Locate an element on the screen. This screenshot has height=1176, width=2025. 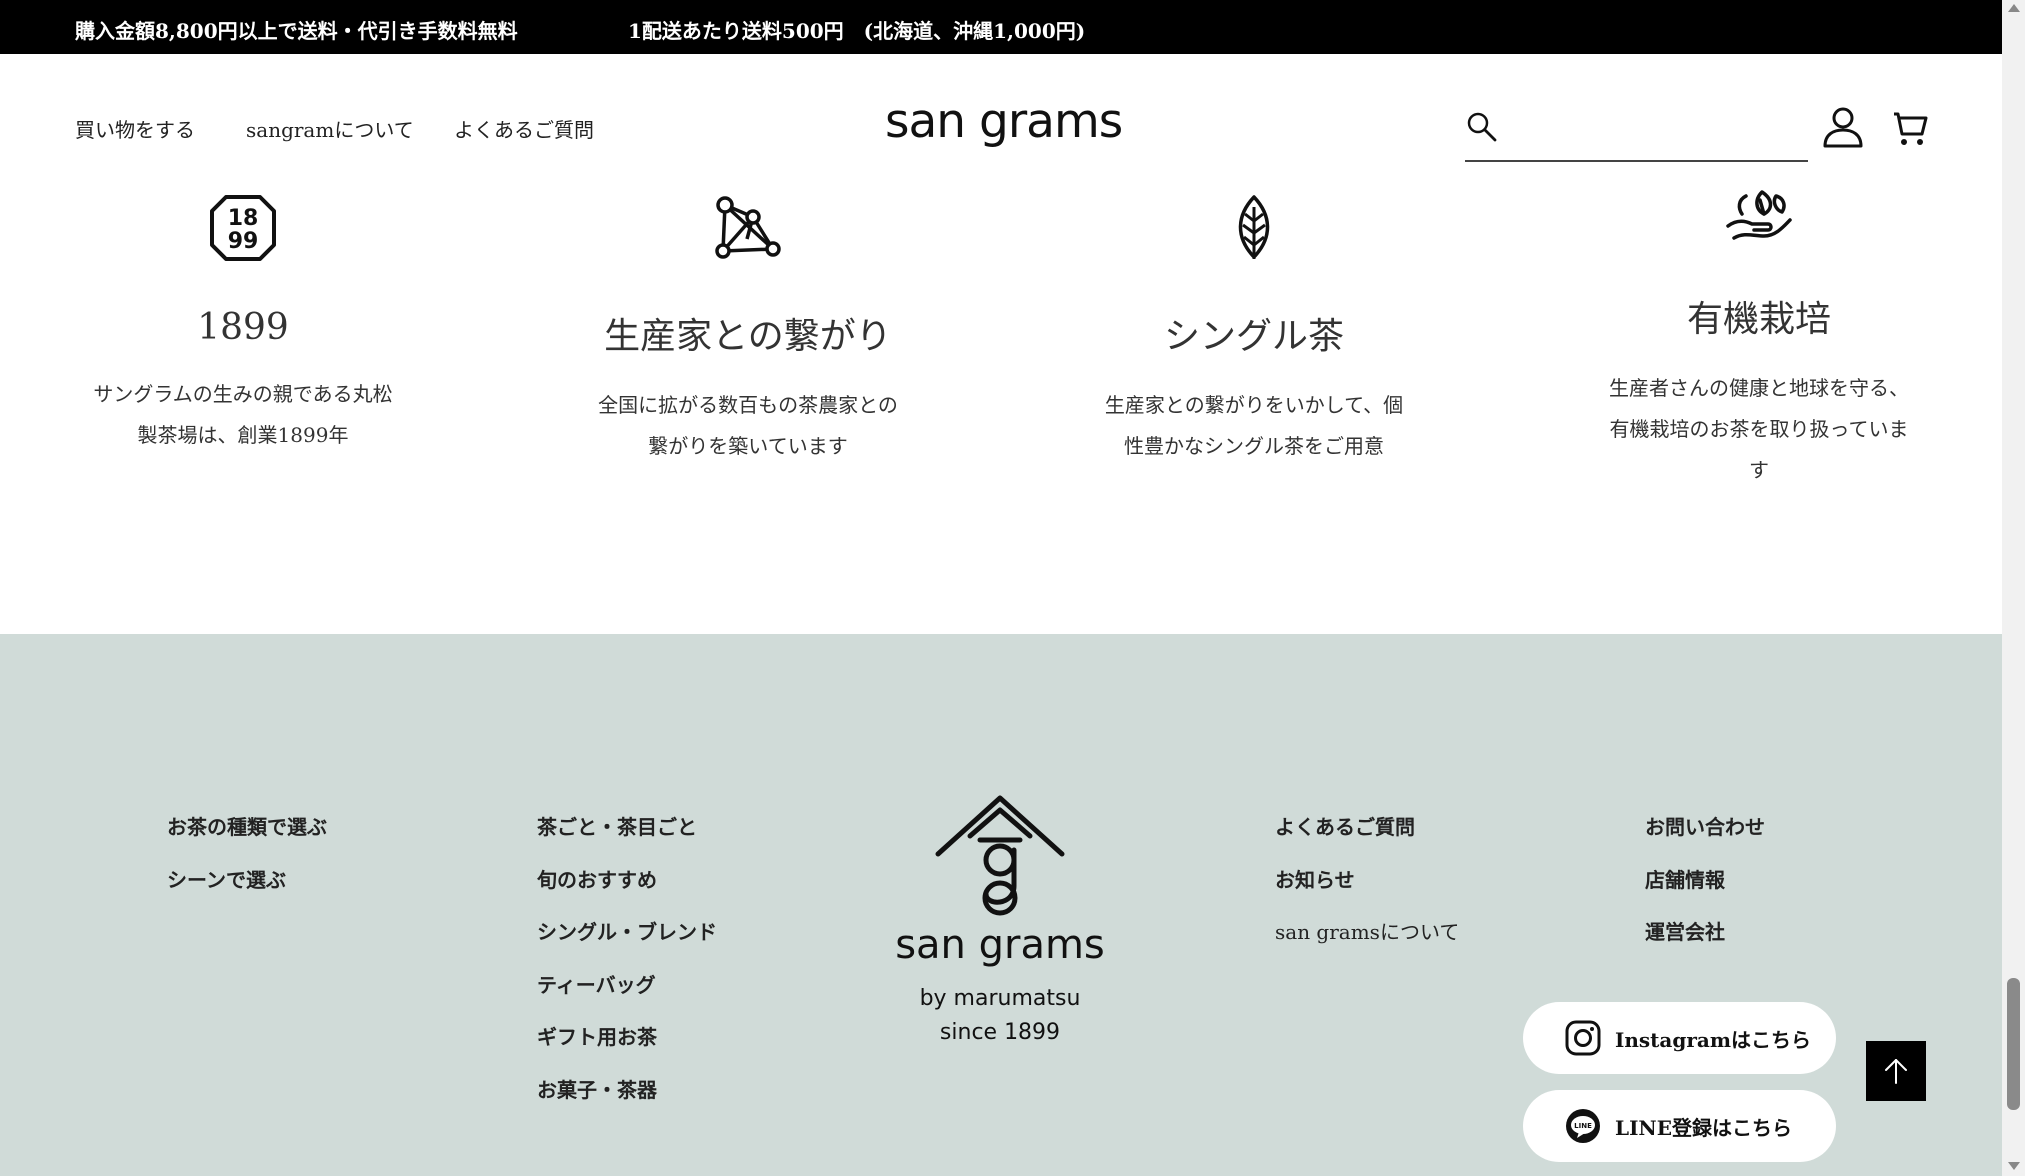
site-logo: san grams is located at coordinates (1004, 121).